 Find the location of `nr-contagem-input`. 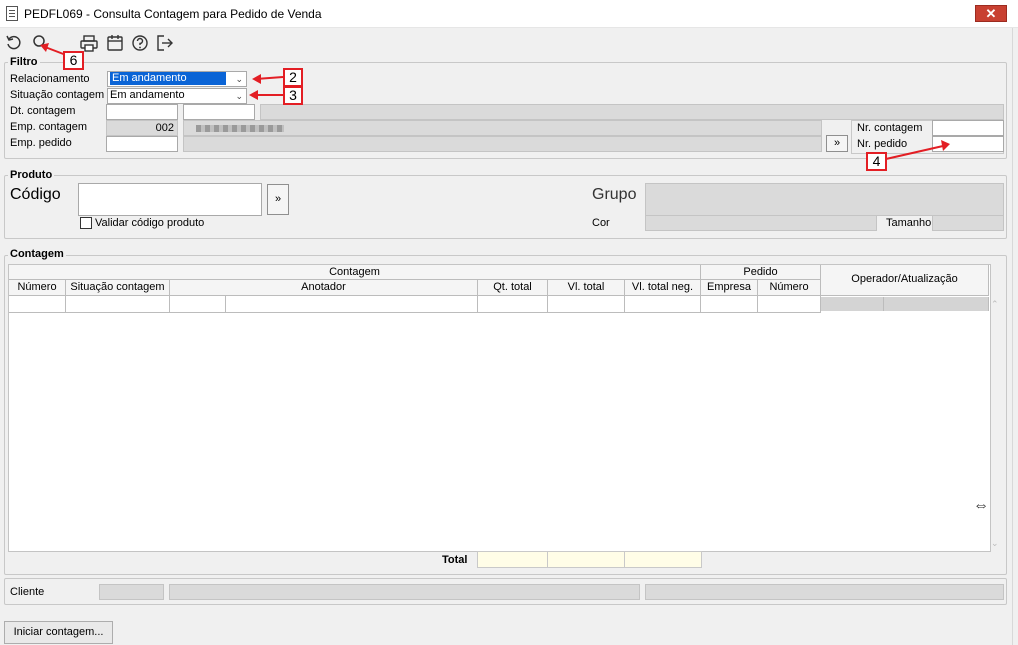

nr-contagem-input is located at coordinates (968, 128).